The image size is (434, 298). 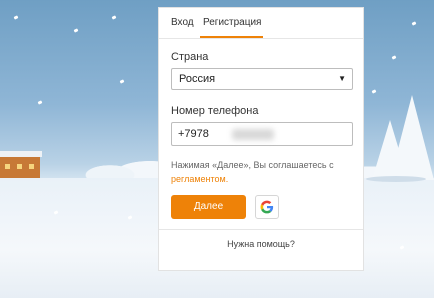 I want to click on google-icon, so click(x=267, y=207).